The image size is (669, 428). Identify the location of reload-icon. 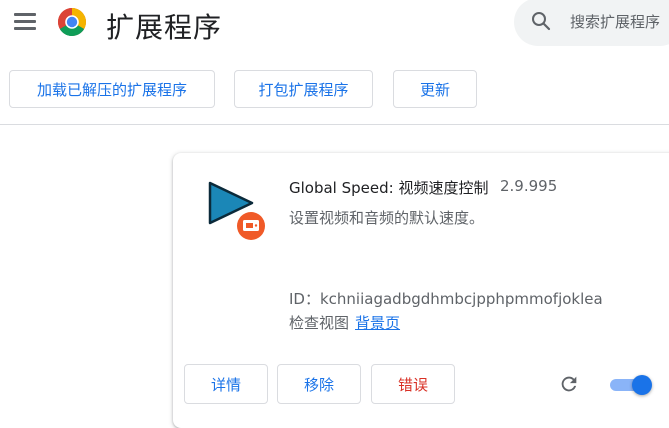
(569, 384).